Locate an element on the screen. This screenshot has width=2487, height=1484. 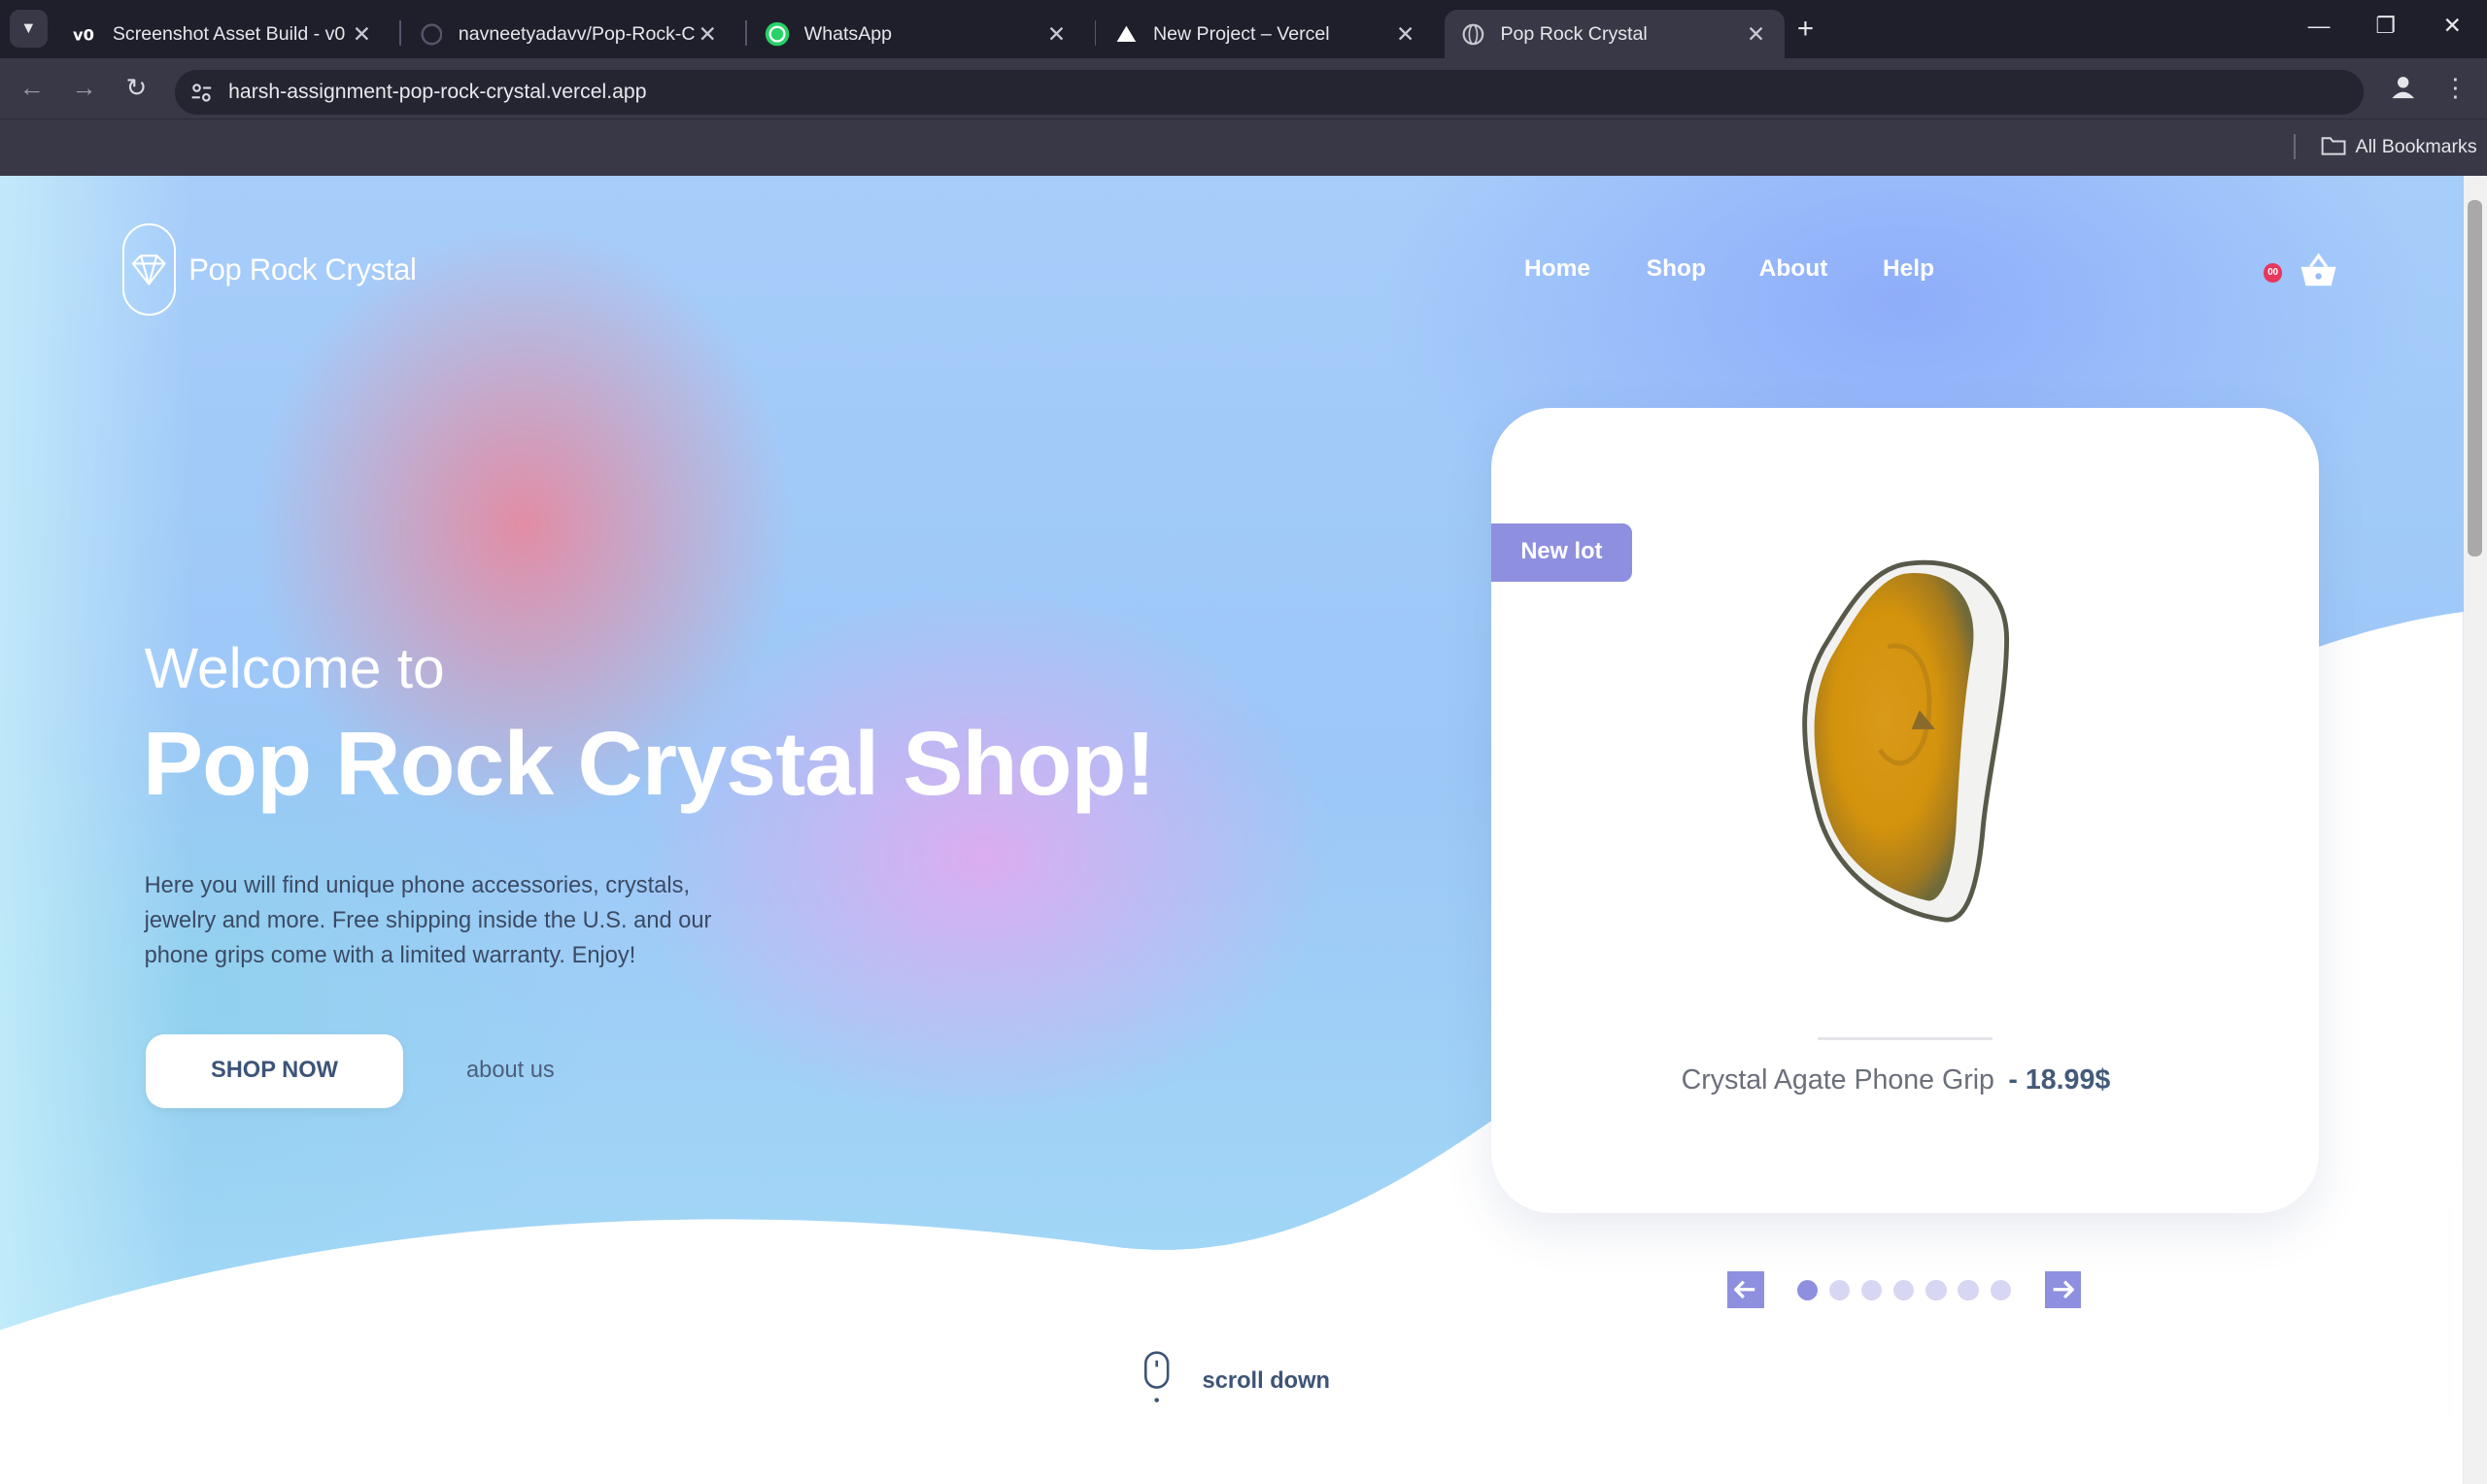
tab-github: navneetyadavv/Pop-Rock-Cryst ✕ is located at coordinates (569, 34).